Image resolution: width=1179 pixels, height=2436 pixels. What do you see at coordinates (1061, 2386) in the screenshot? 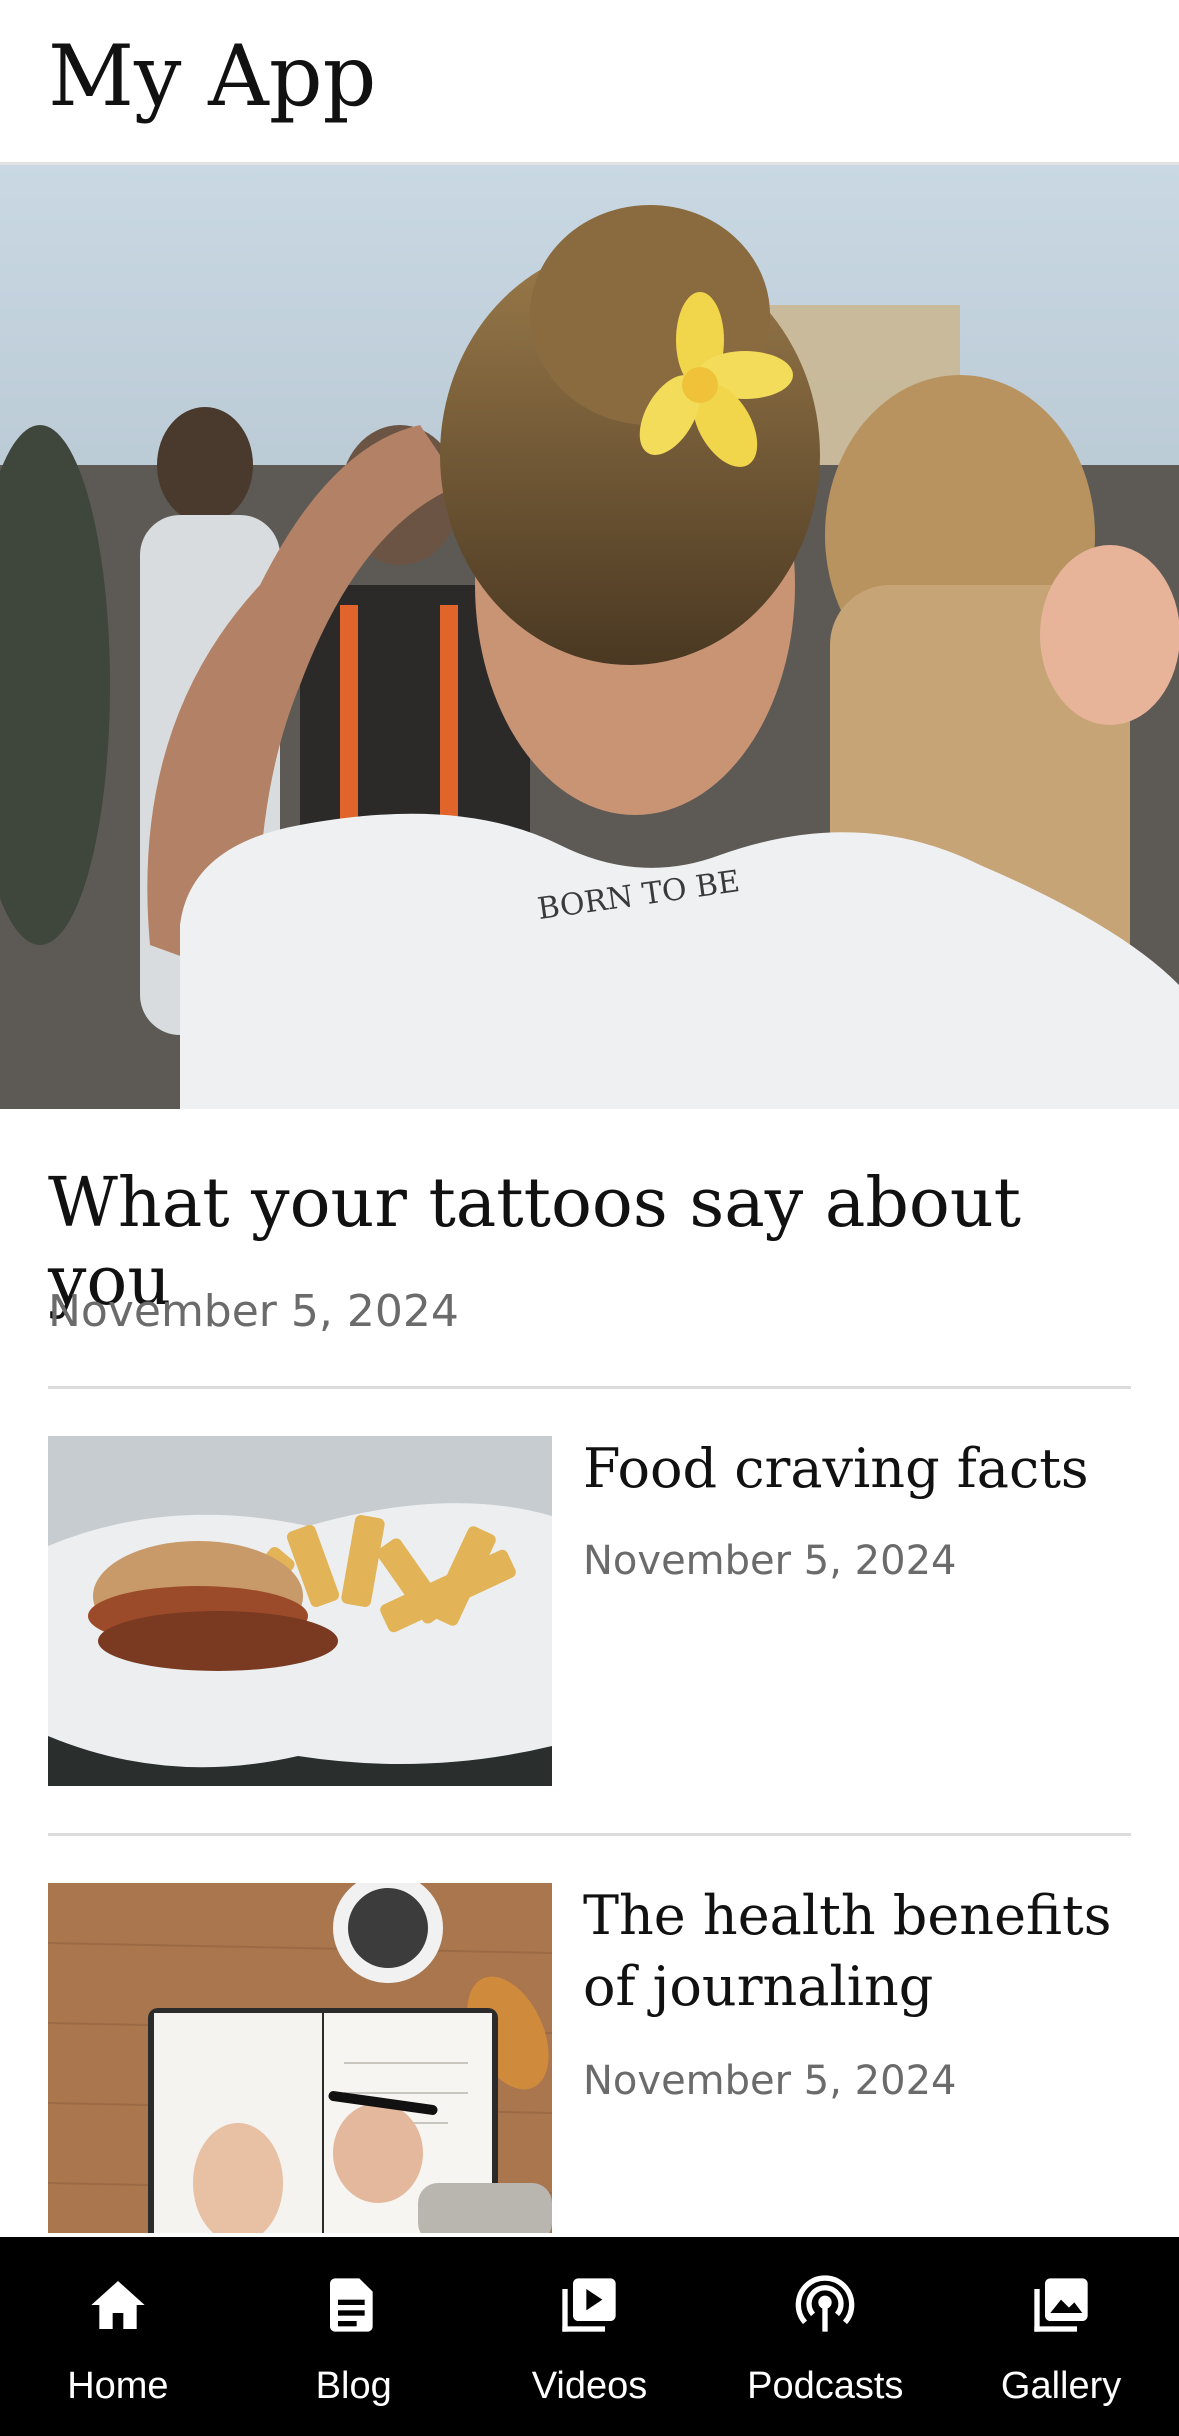
I see `tab-label: Gallery` at bounding box center [1061, 2386].